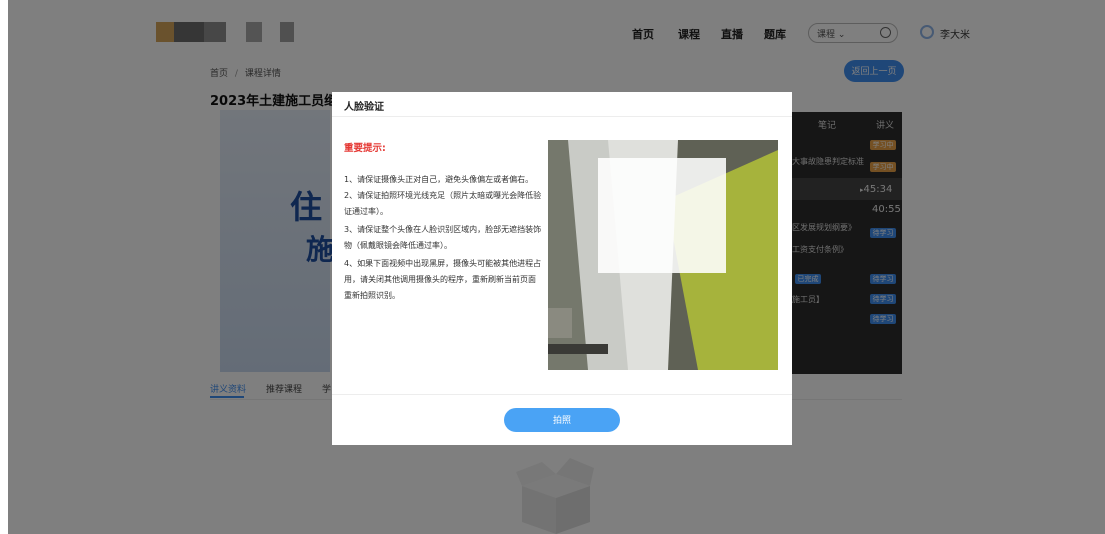 This screenshot has height=534, width=1105. What do you see at coordinates (443, 203) in the screenshot?
I see `tip-text: 2、请保证拍照环境光线充足（照片太暗或曝光会降低验证通过率）。` at bounding box center [443, 203].